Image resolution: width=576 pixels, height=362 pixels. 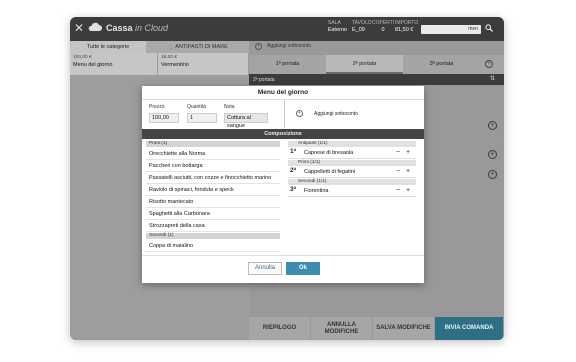 What do you see at coordinates (95, 26) in the screenshot?
I see `cloud-logo-icon` at bounding box center [95, 26].